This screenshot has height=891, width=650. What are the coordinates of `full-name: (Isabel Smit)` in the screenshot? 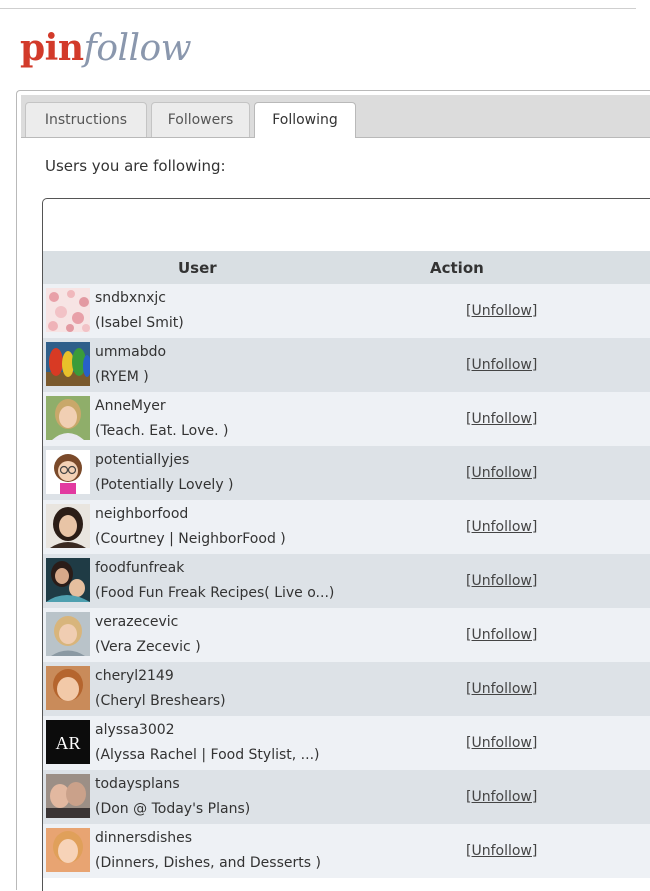 It's located at (139, 323).